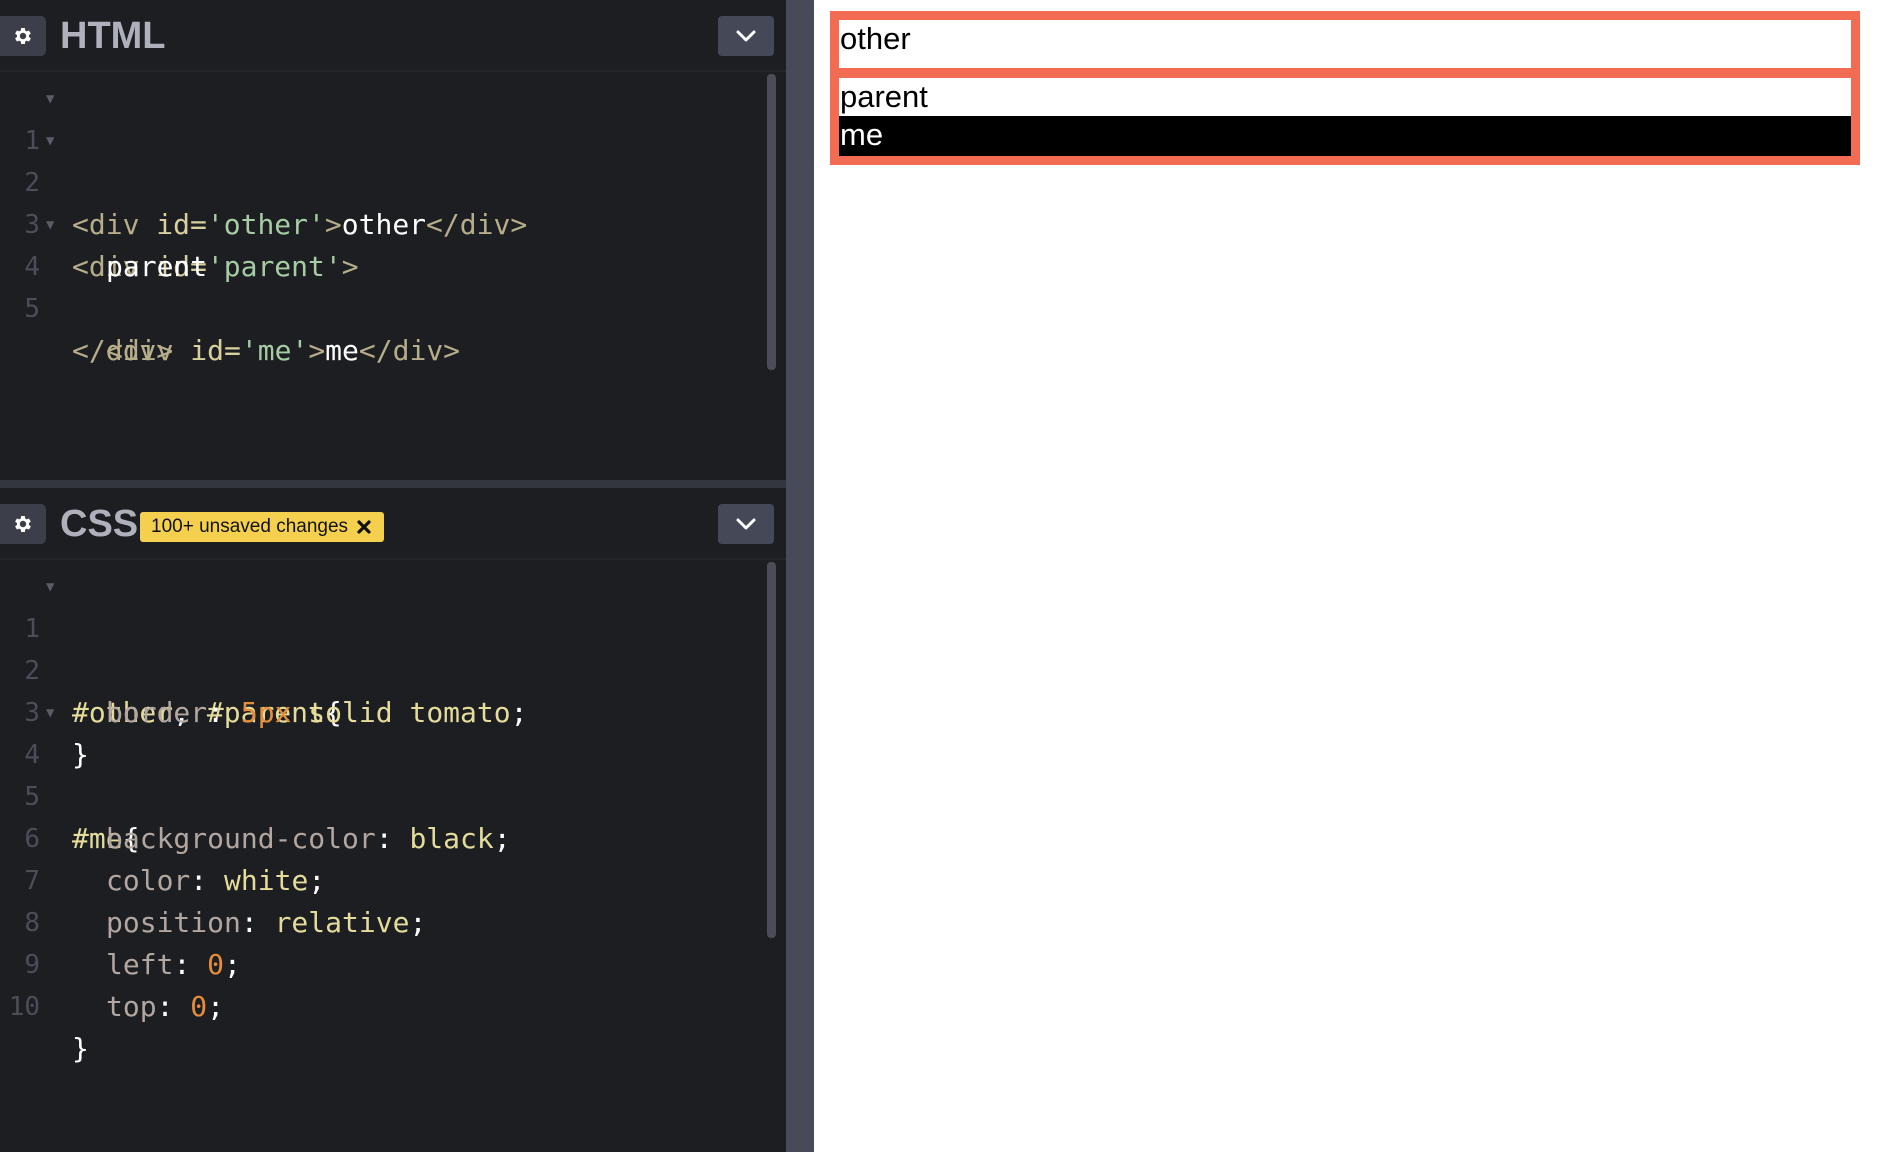  I want to click on code-line: 1 ▼ #other, #parent{, so click(393, 647).